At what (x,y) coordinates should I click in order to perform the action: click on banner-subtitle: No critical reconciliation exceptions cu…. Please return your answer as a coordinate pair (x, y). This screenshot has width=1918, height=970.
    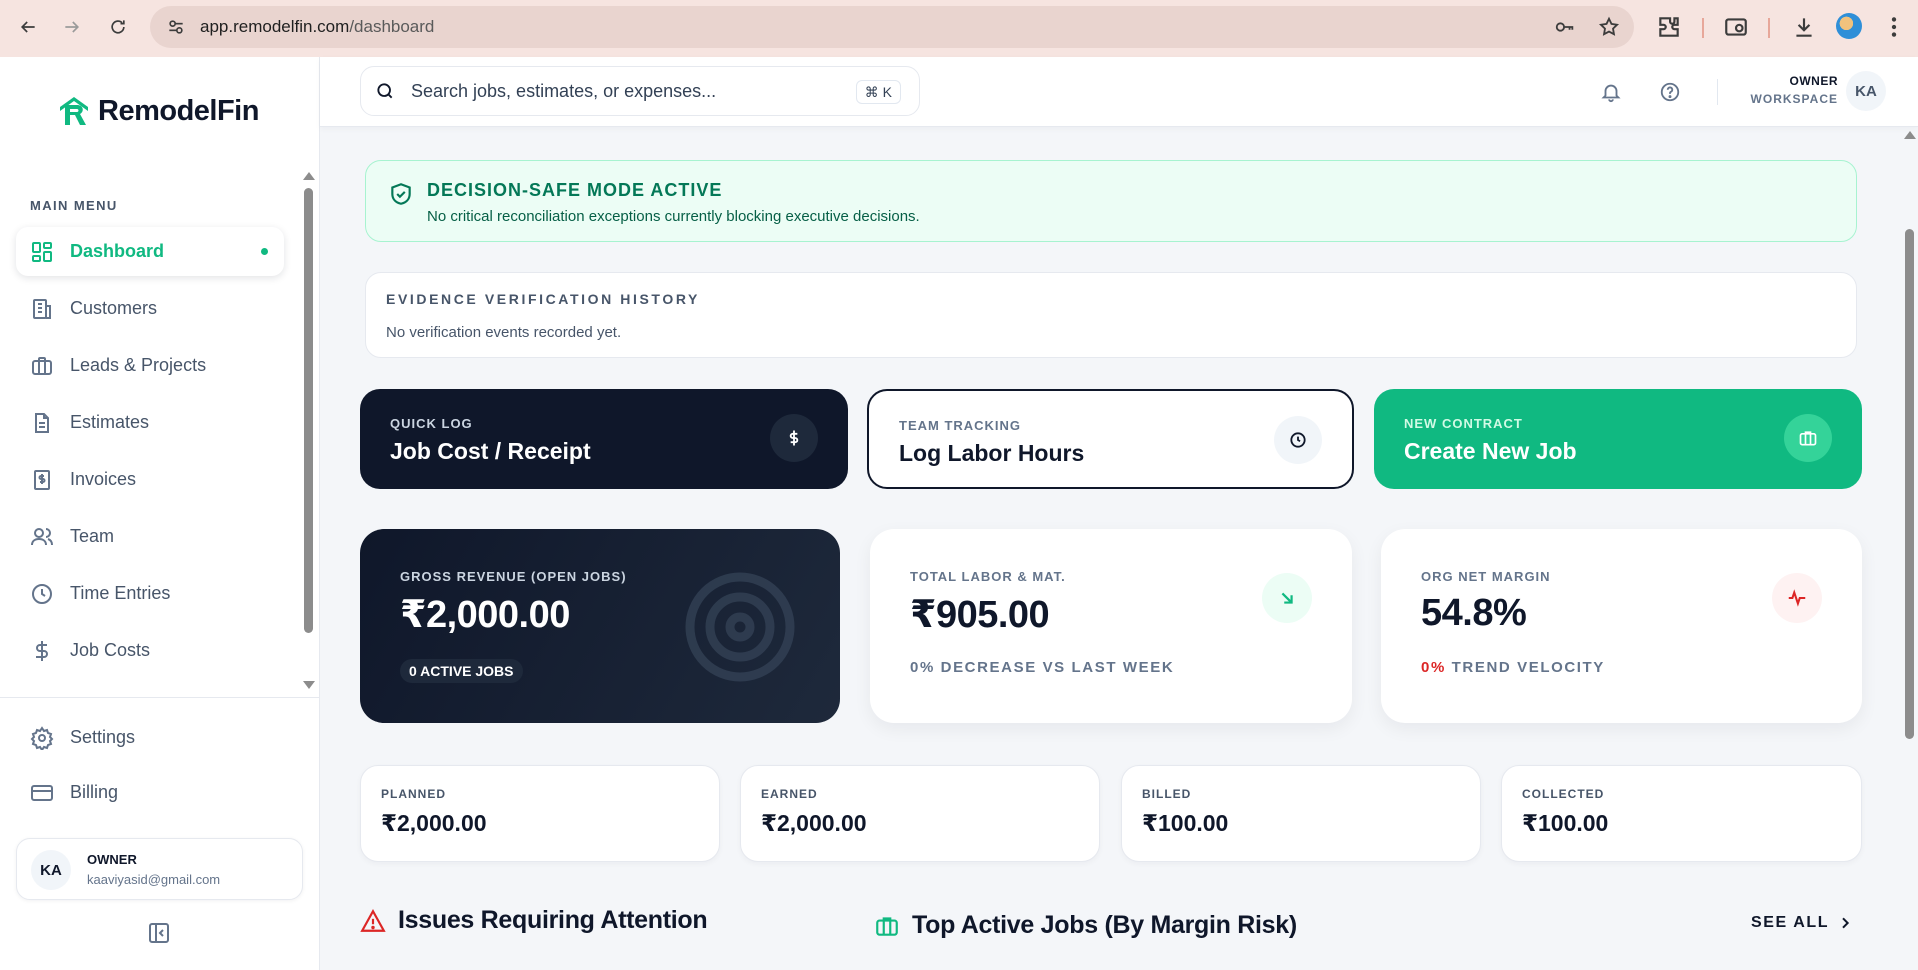
    Looking at the image, I should click on (673, 216).